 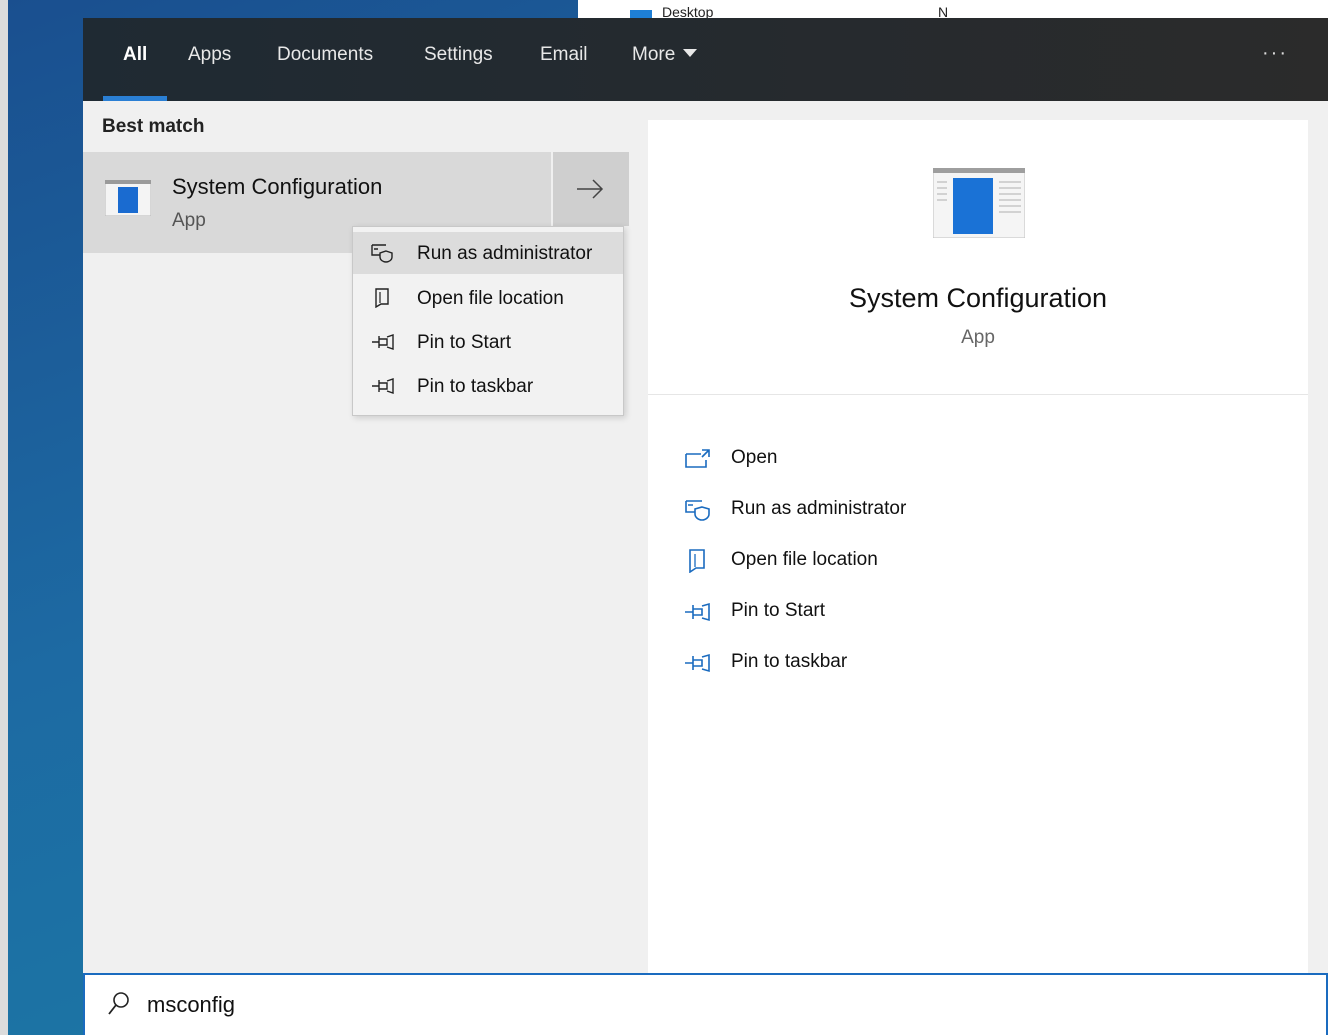 I want to click on action-open-file-location: Open file location, so click(x=884, y=561).